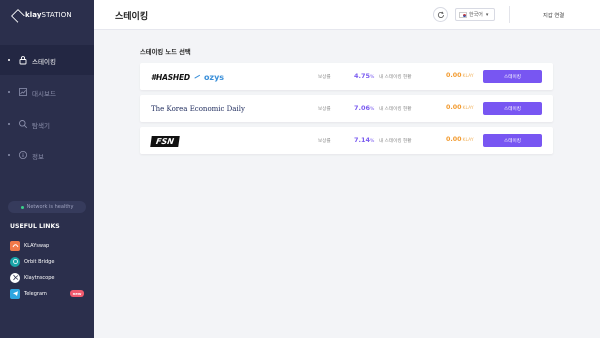  I want to click on link-label: Orbit Bridge, so click(39, 261).